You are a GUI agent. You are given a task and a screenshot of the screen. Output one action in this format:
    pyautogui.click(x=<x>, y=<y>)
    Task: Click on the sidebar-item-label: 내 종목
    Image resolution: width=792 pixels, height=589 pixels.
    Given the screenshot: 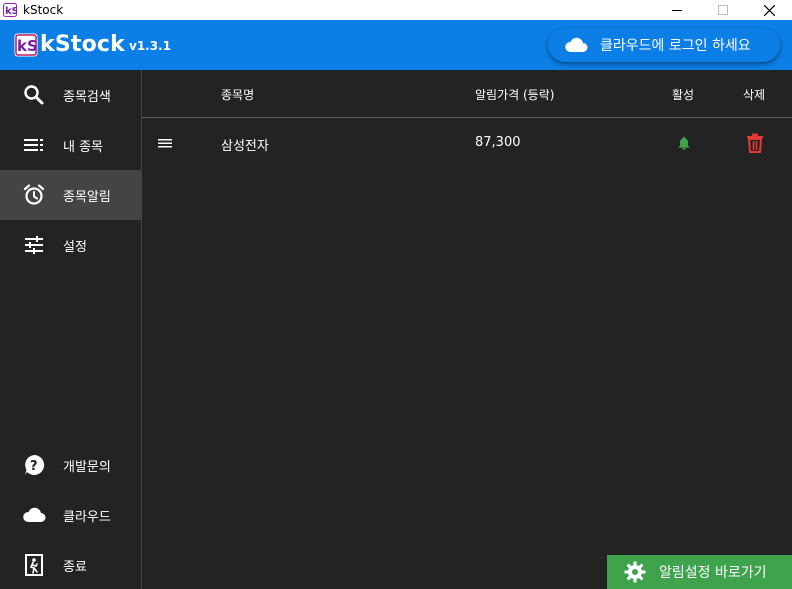 What is the action you would take?
    pyautogui.click(x=83, y=147)
    